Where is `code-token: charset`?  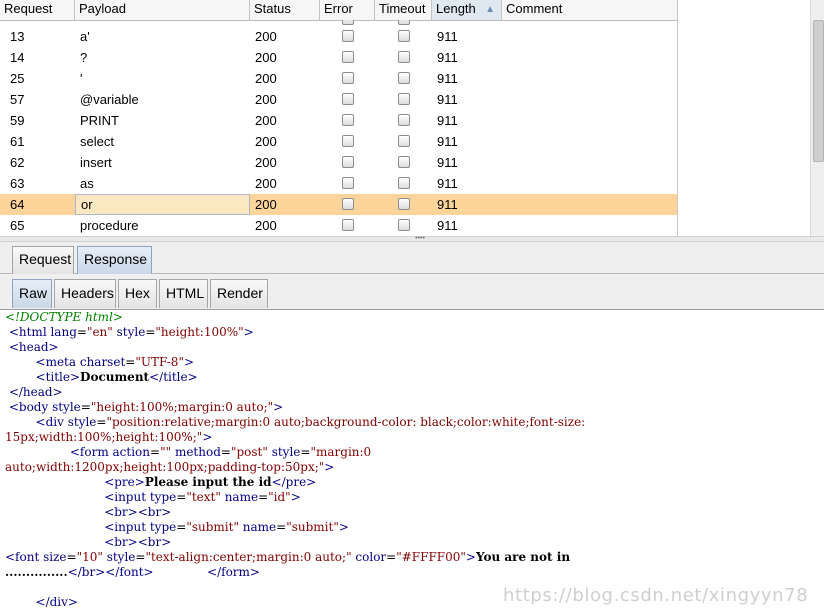 code-token: charset is located at coordinates (102, 362).